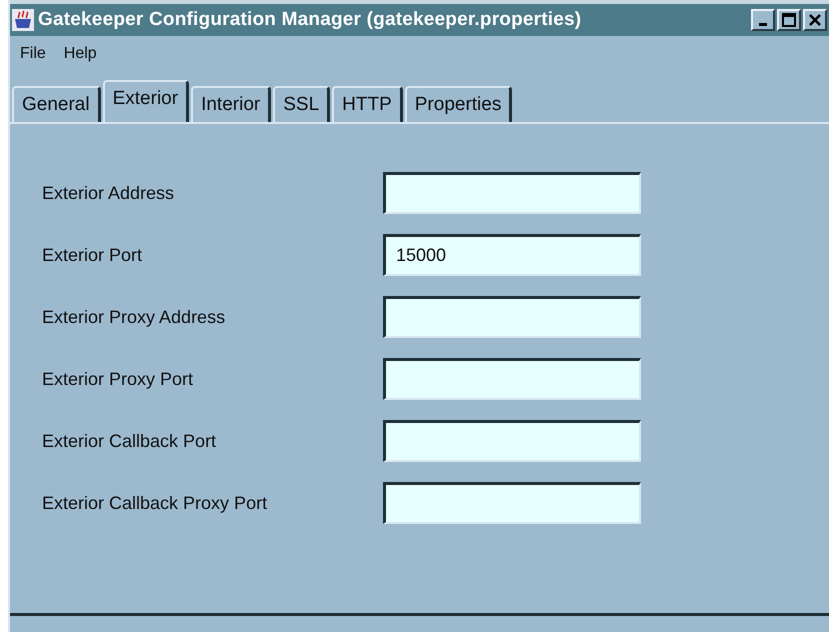  I want to click on menu-item: File, so click(33, 54).